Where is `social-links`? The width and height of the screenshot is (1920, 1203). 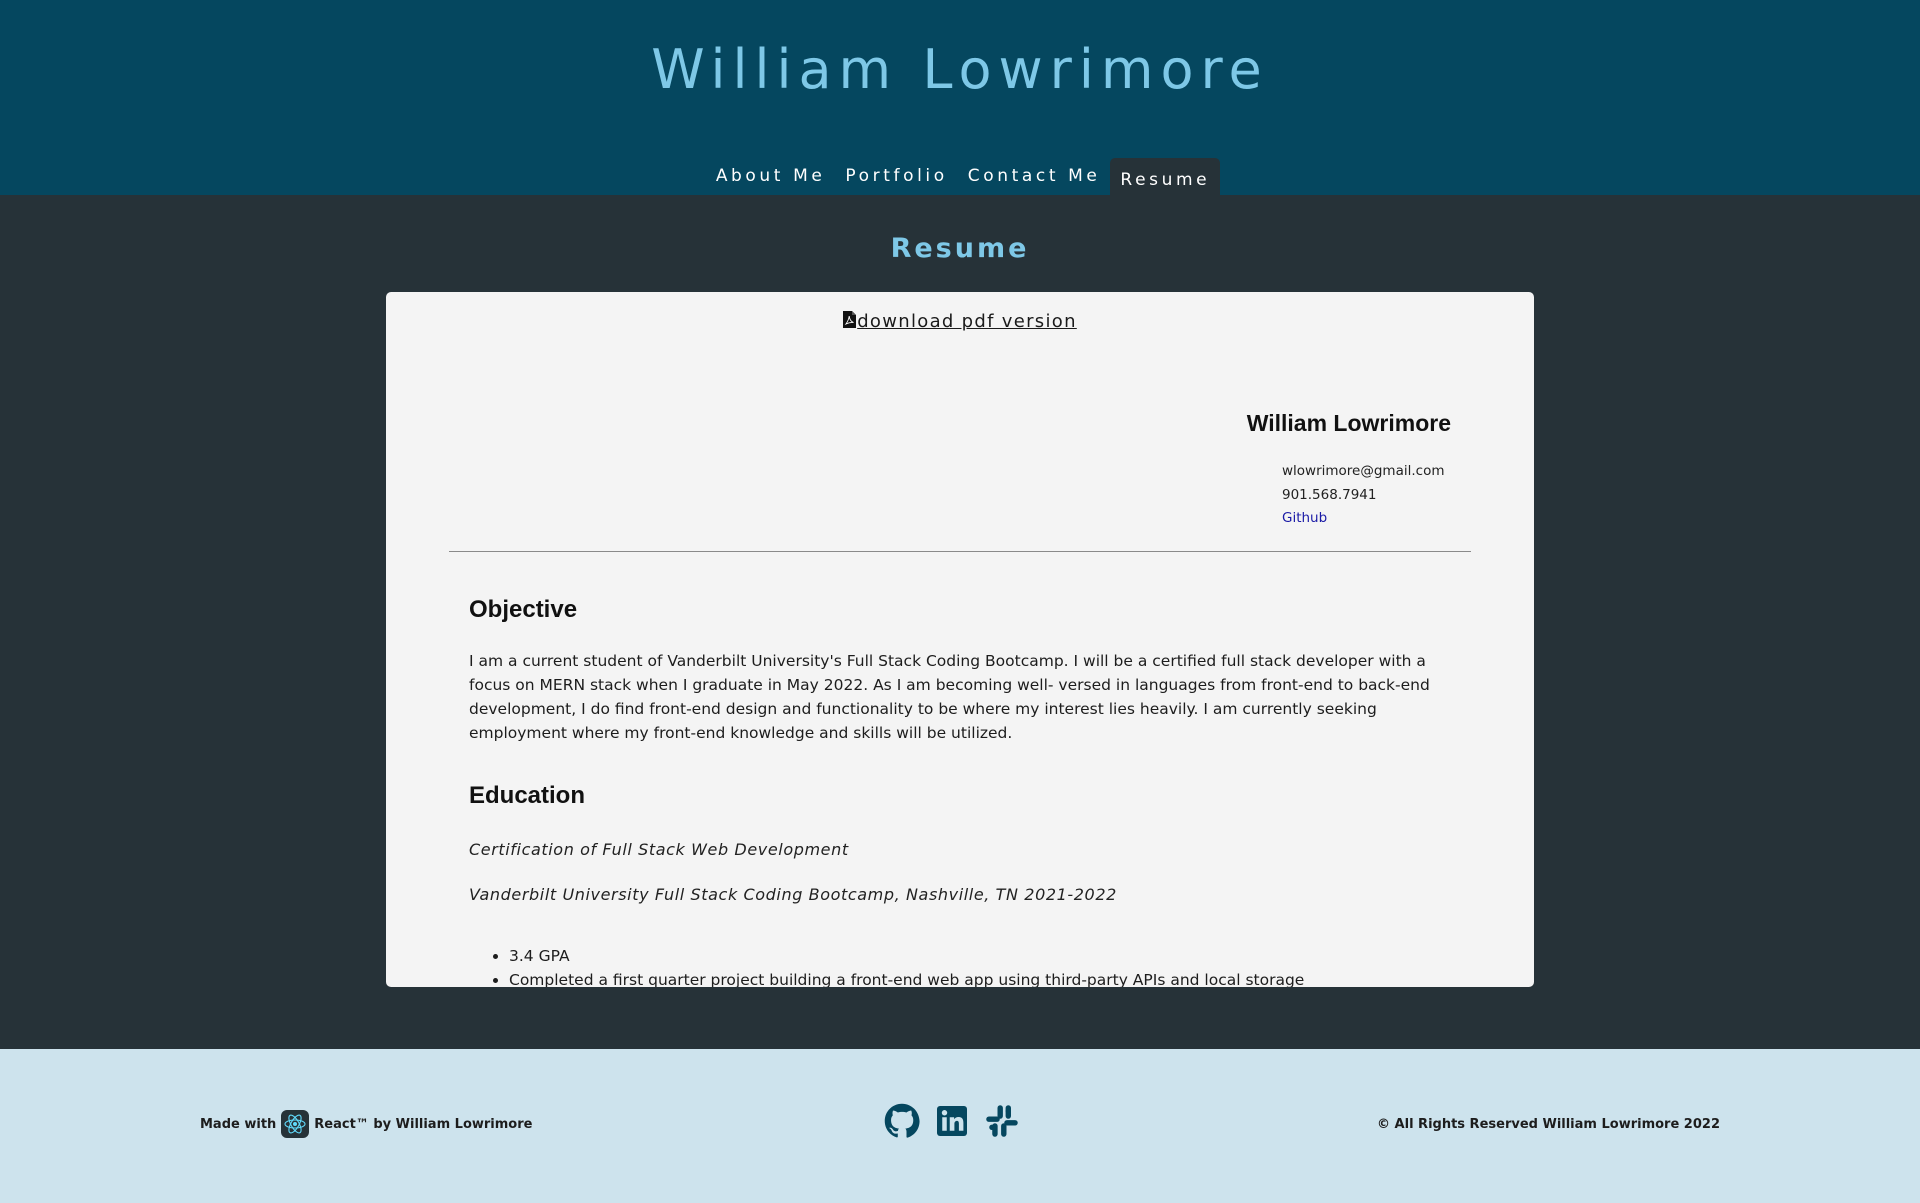
social-links is located at coordinates (952, 1121).